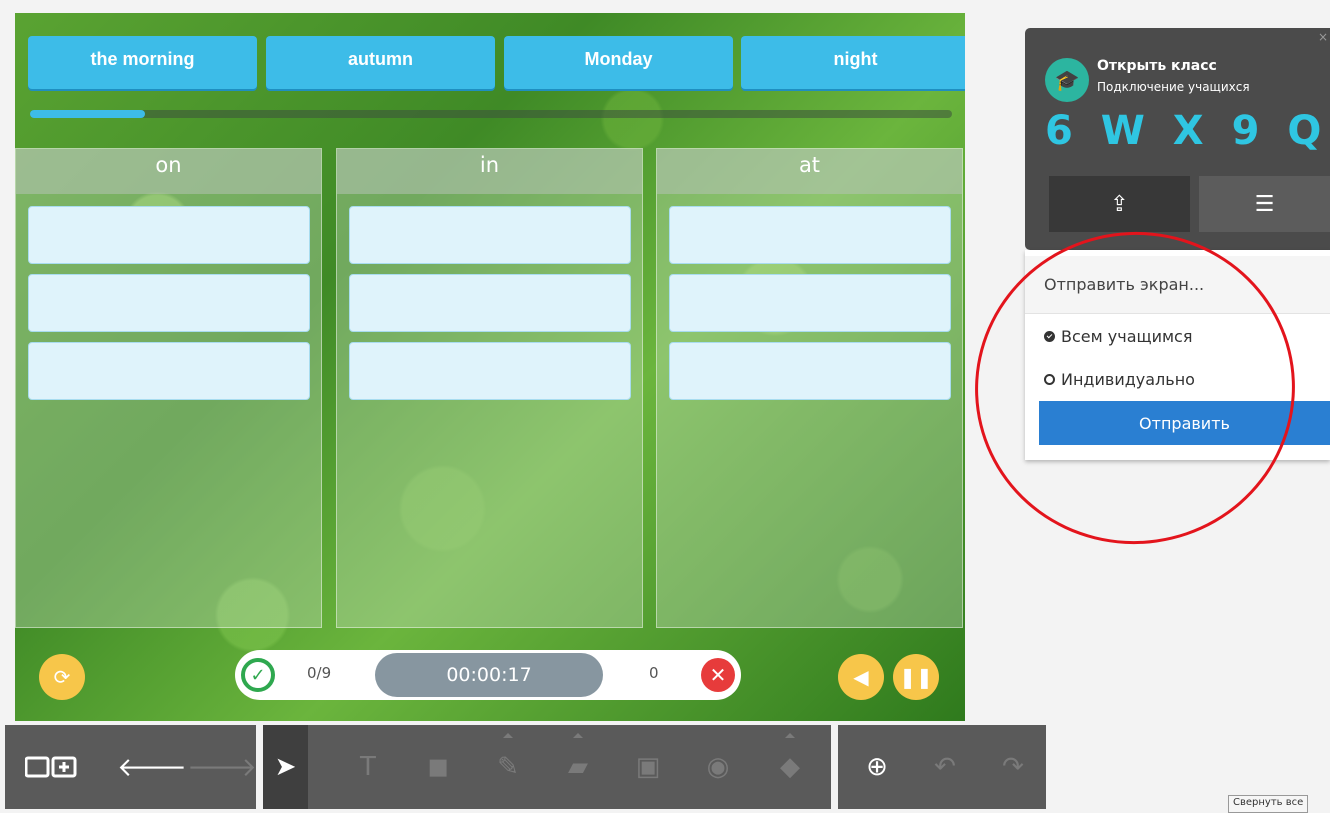 The height and width of the screenshot is (813, 1330). Describe the element at coordinates (1127, 336) in the screenshot. I see `option-label: Всем учащимся` at that location.